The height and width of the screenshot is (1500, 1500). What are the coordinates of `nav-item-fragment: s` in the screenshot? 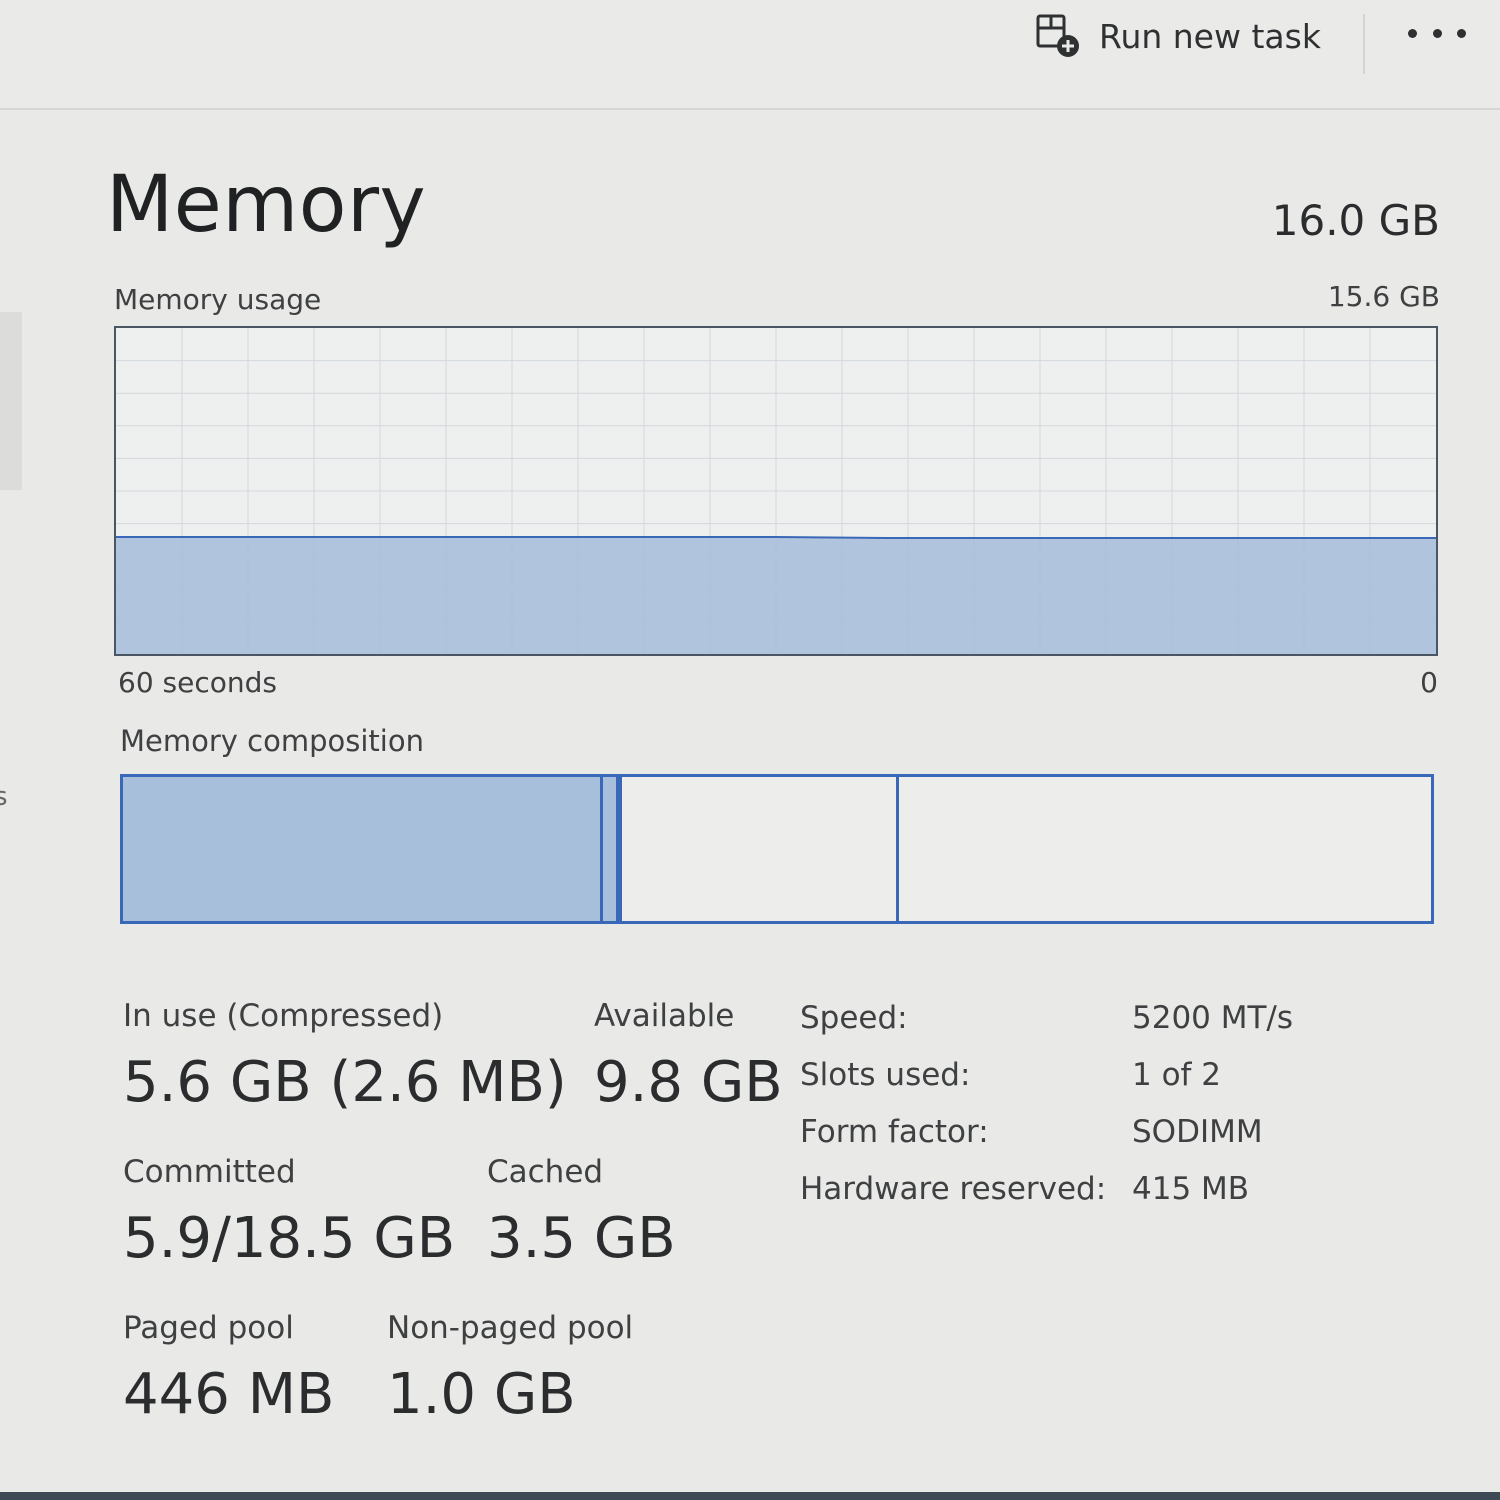 It's located at (4, 797).